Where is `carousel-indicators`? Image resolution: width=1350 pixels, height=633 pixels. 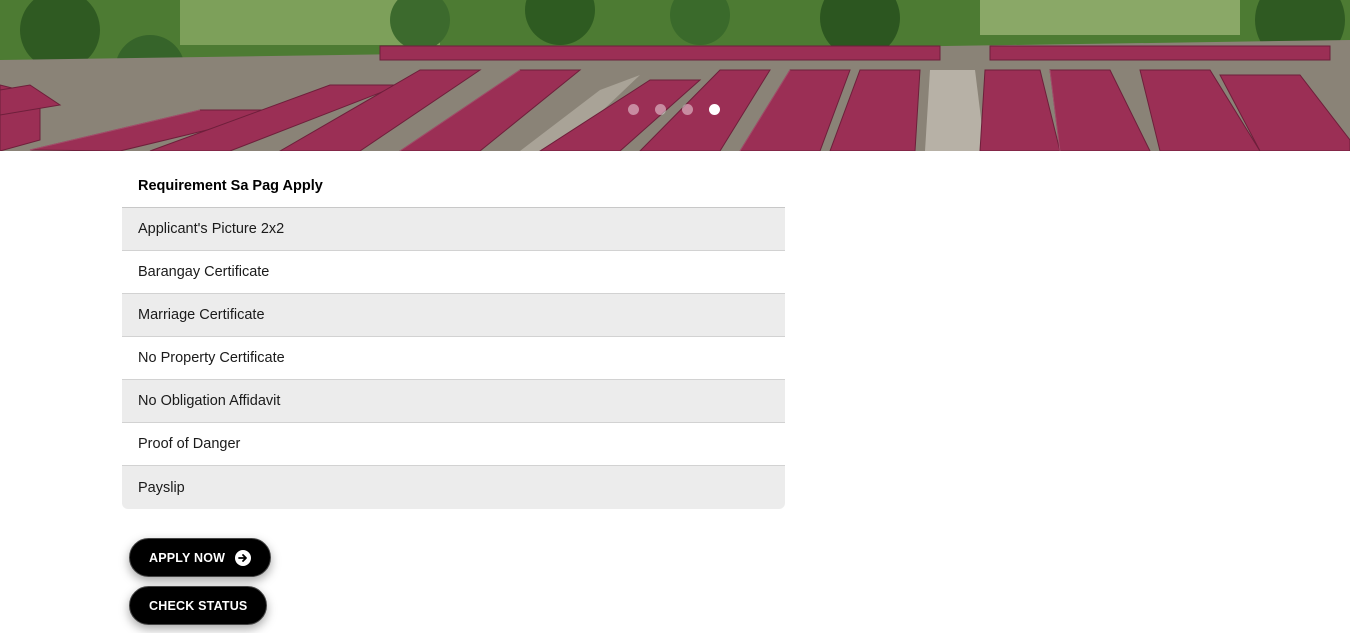 carousel-indicators is located at coordinates (674, 109).